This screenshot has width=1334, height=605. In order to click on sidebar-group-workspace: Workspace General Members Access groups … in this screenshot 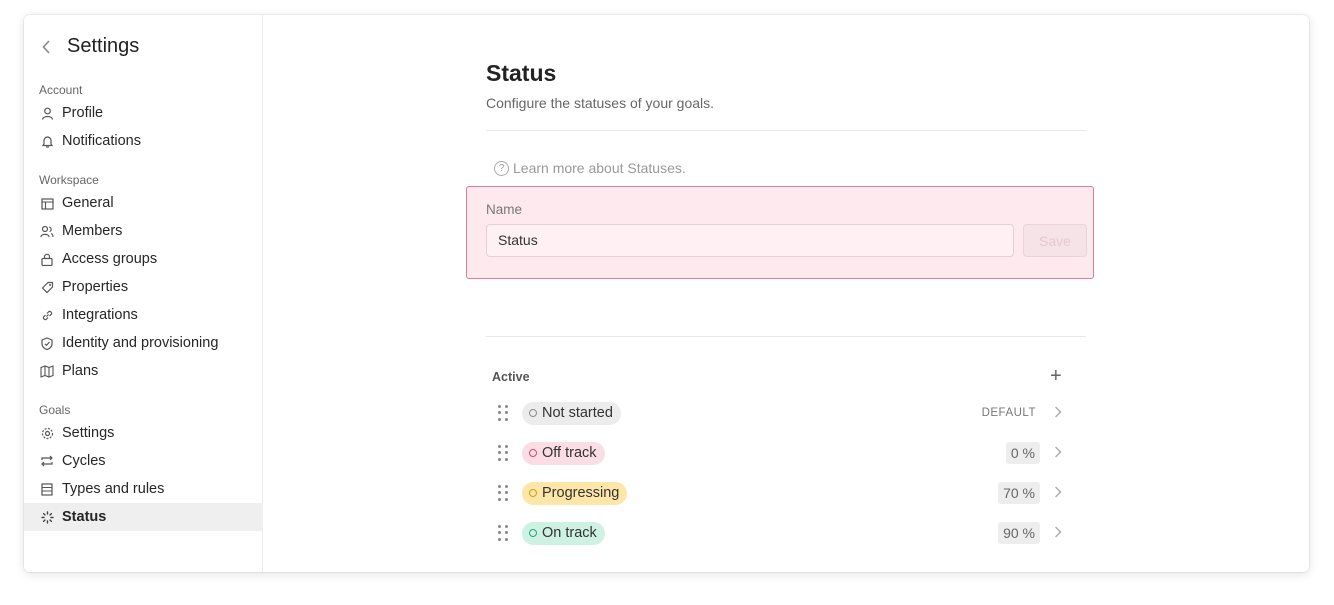, I will do `click(143, 278)`.